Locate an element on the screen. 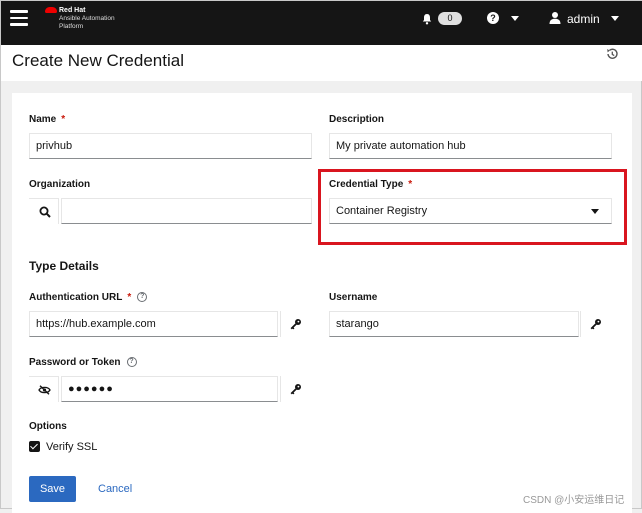 The height and width of the screenshot is (513, 642). toggle-password-visibility-button is located at coordinates (44, 389).